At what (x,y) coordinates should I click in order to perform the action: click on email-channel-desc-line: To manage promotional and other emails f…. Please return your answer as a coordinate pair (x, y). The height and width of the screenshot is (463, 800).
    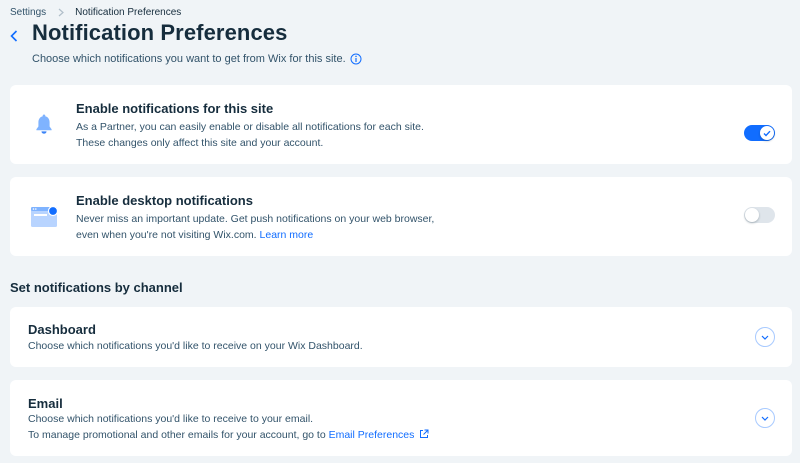
    Looking at the image, I should click on (228, 435).